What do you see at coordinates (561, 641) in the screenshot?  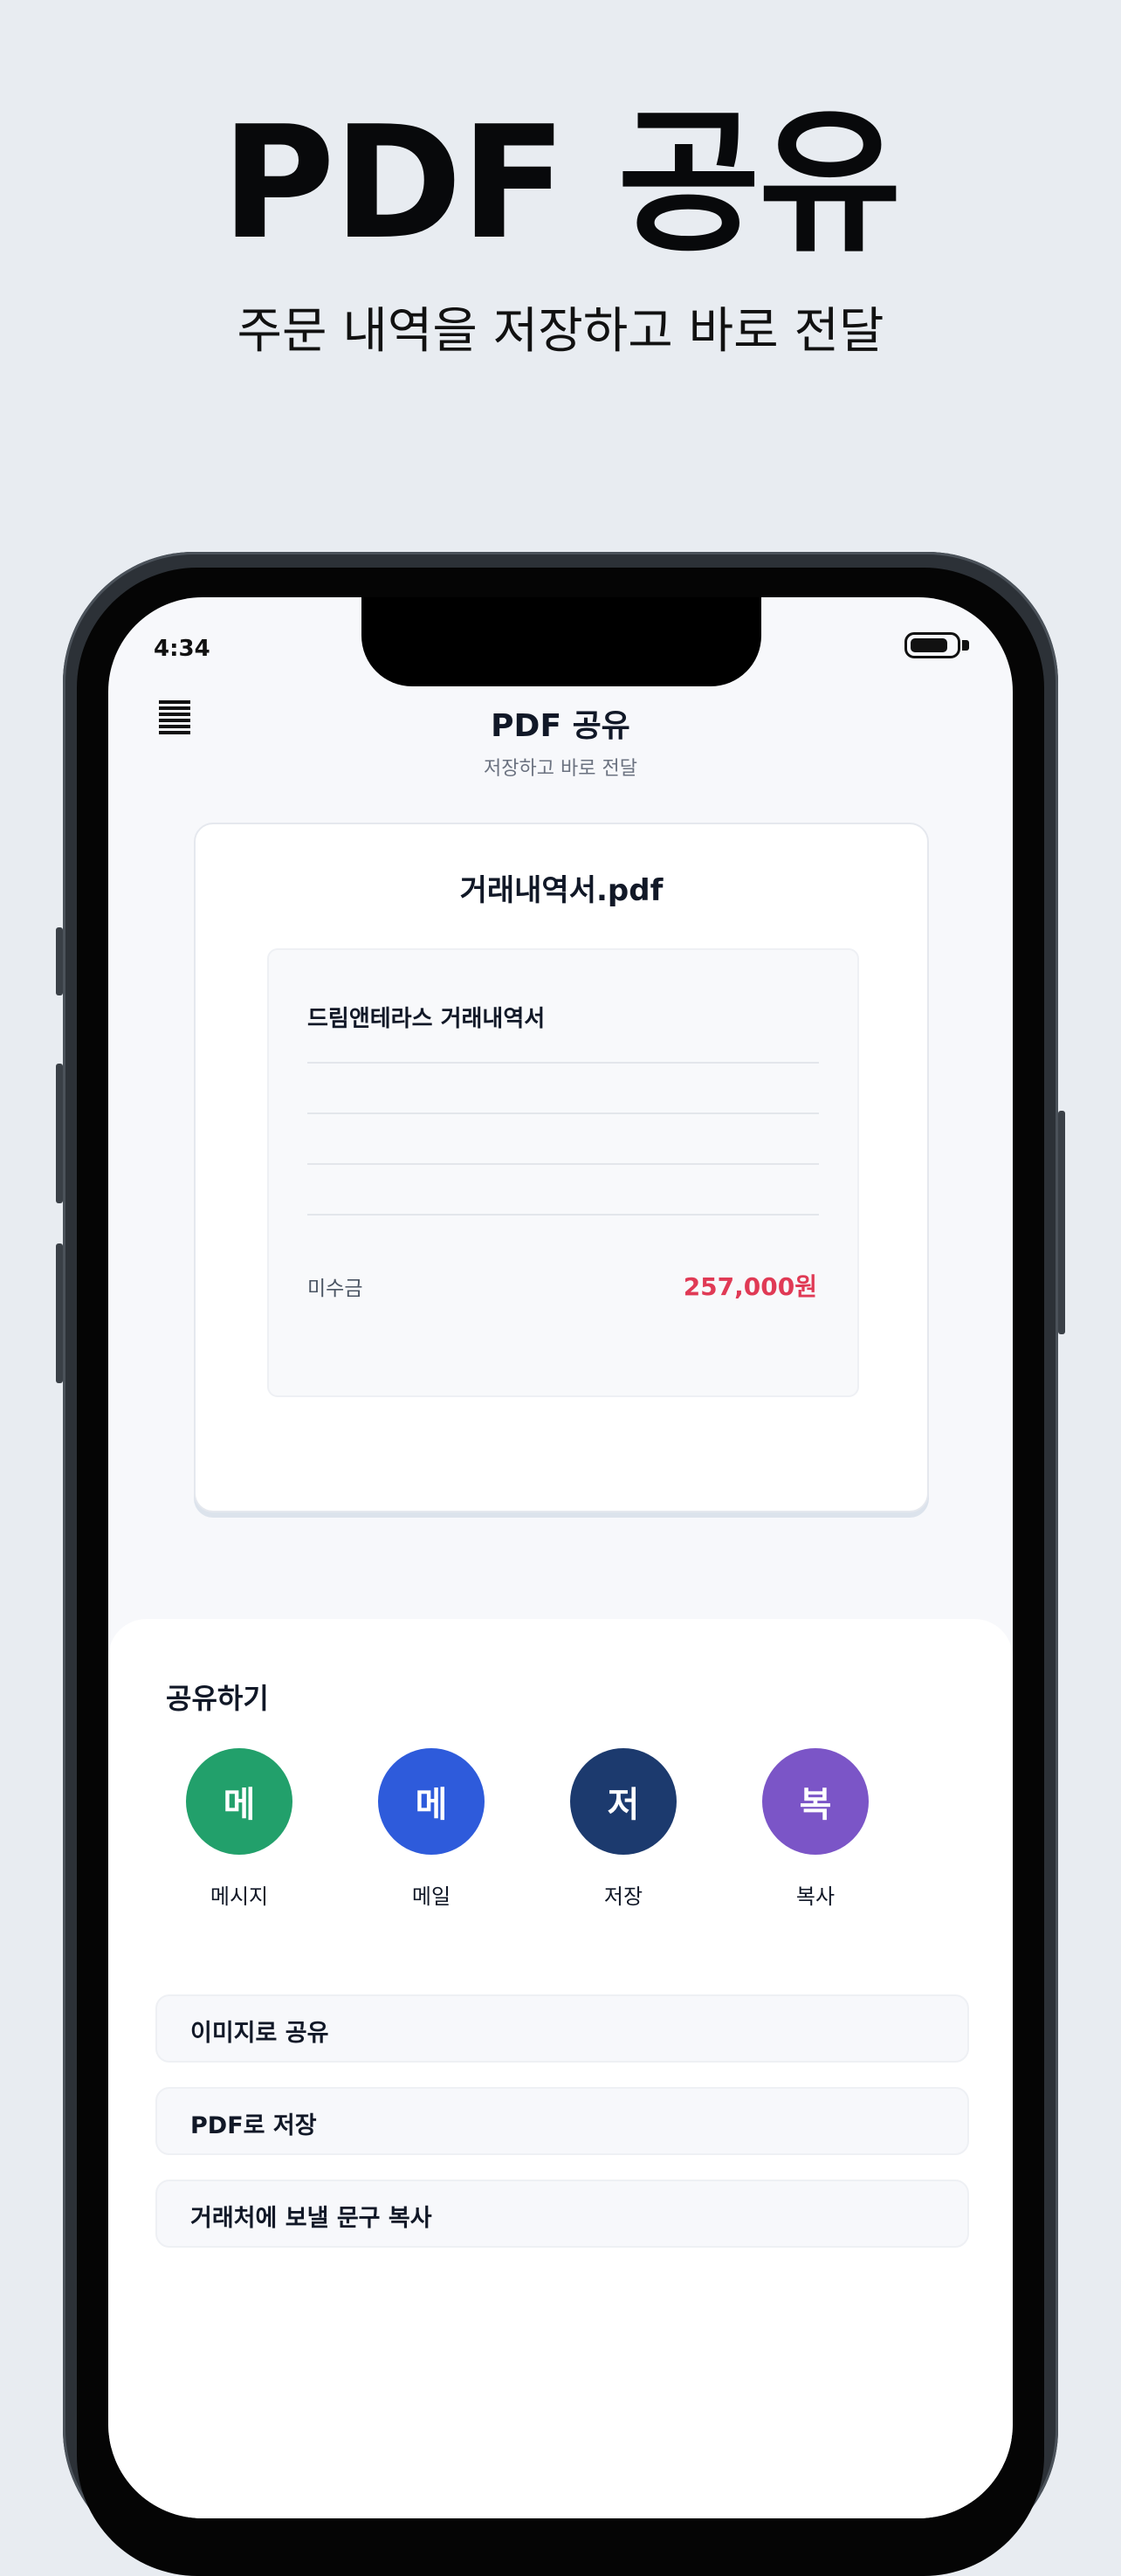 I see `notch` at bounding box center [561, 641].